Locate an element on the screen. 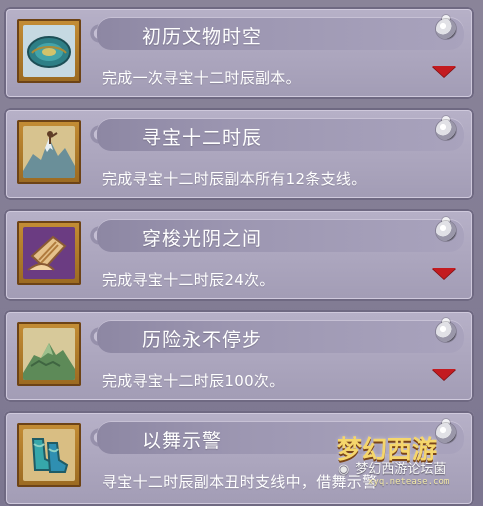  achievement-title: 寻宝十二时辰 is located at coordinates (202, 138).